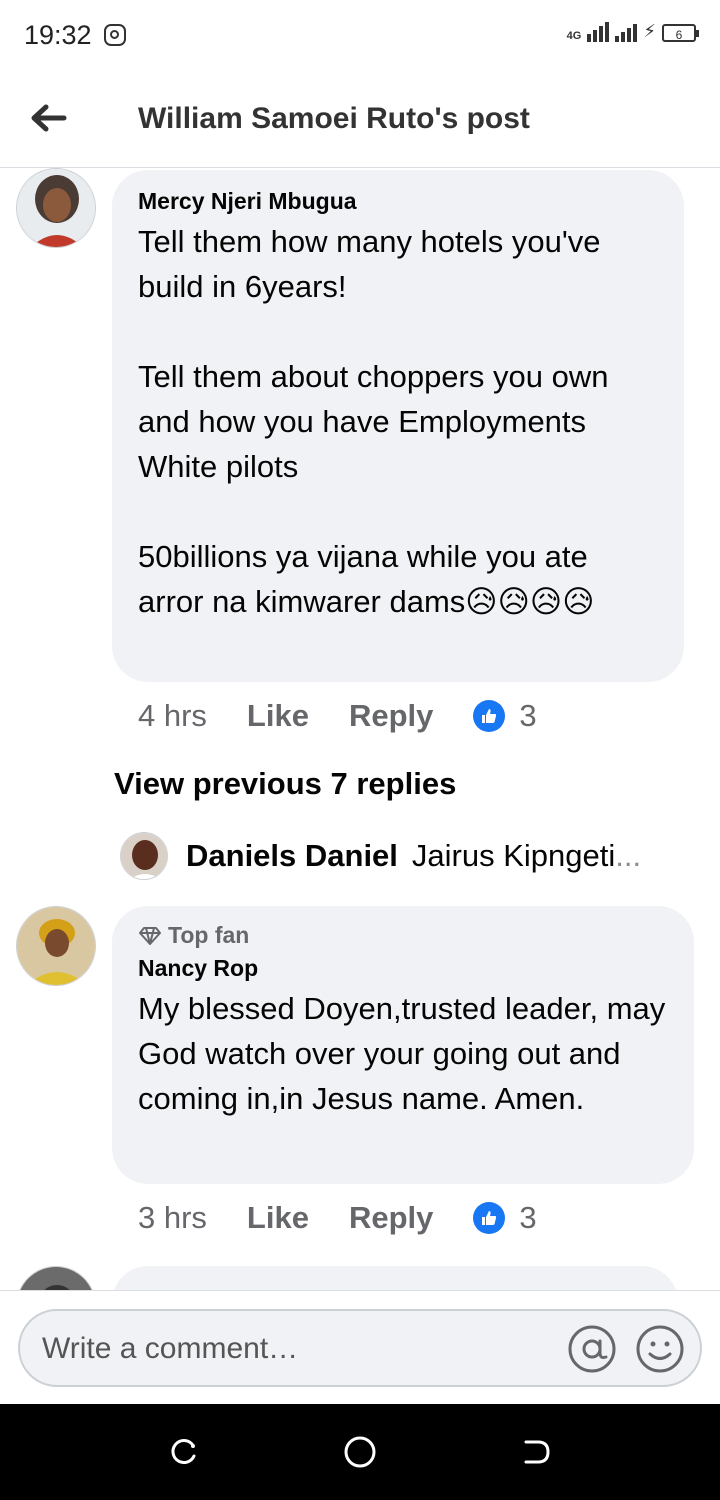 Image resolution: width=720 pixels, height=1500 pixels. What do you see at coordinates (172, 1218) in the screenshot?
I see `comment-timestamp: 3 hrs` at bounding box center [172, 1218].